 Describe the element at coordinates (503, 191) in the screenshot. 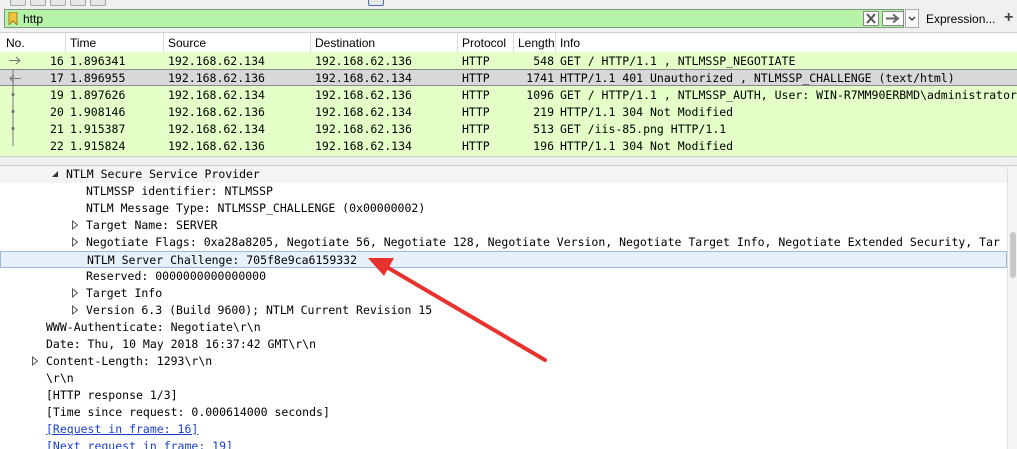

I see `detail-row: NTLMSSP identifier: NTLMSSP` at that location.